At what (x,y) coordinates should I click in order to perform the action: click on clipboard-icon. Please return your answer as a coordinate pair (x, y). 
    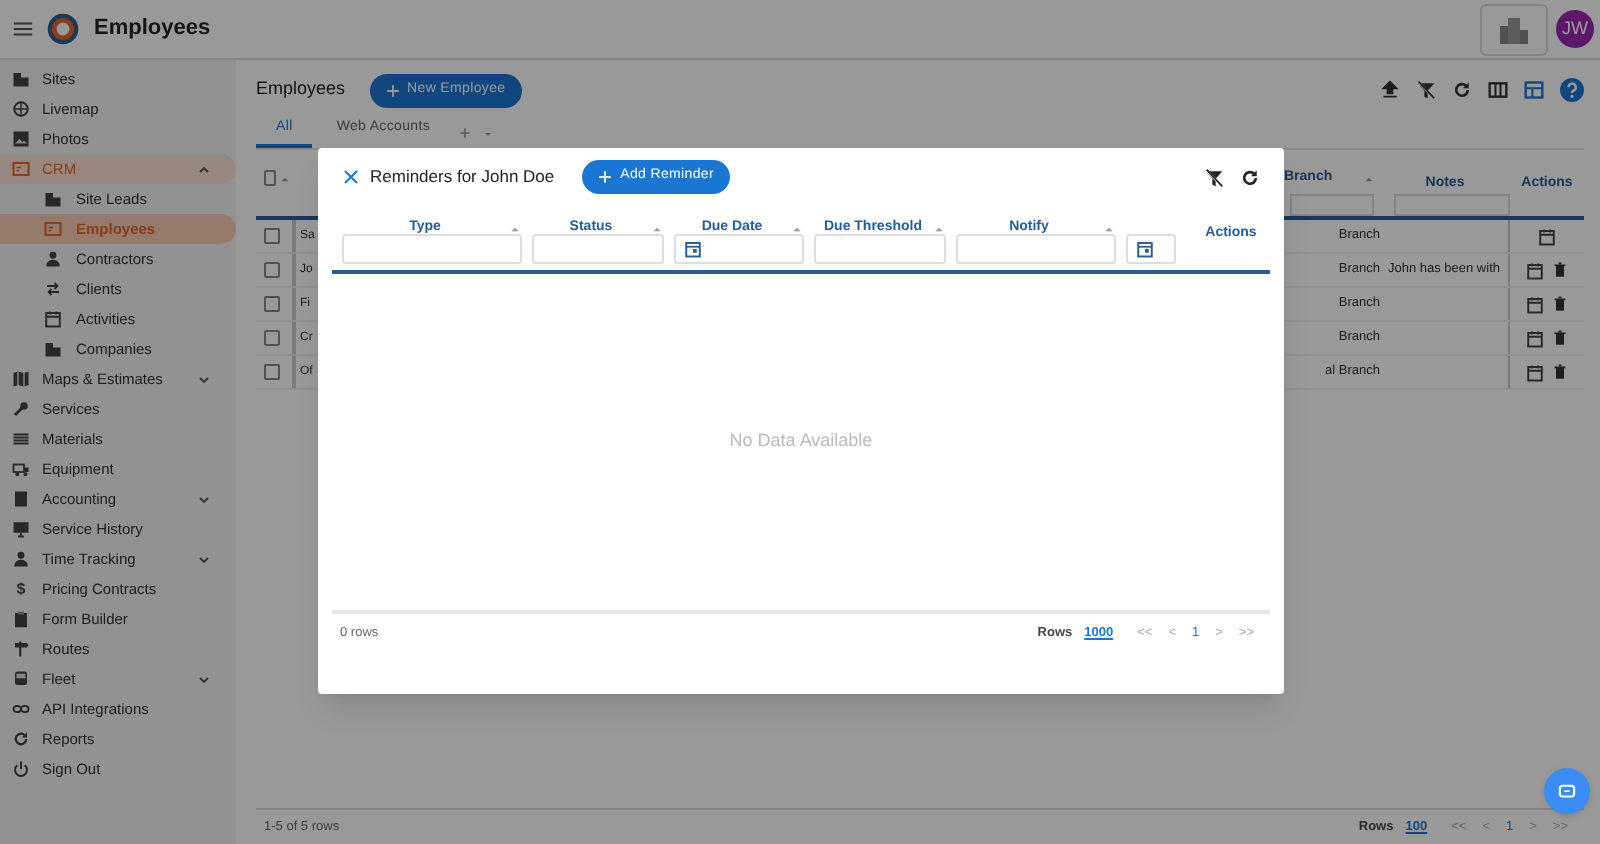
    Looking at the image, I should click on (21, 619).